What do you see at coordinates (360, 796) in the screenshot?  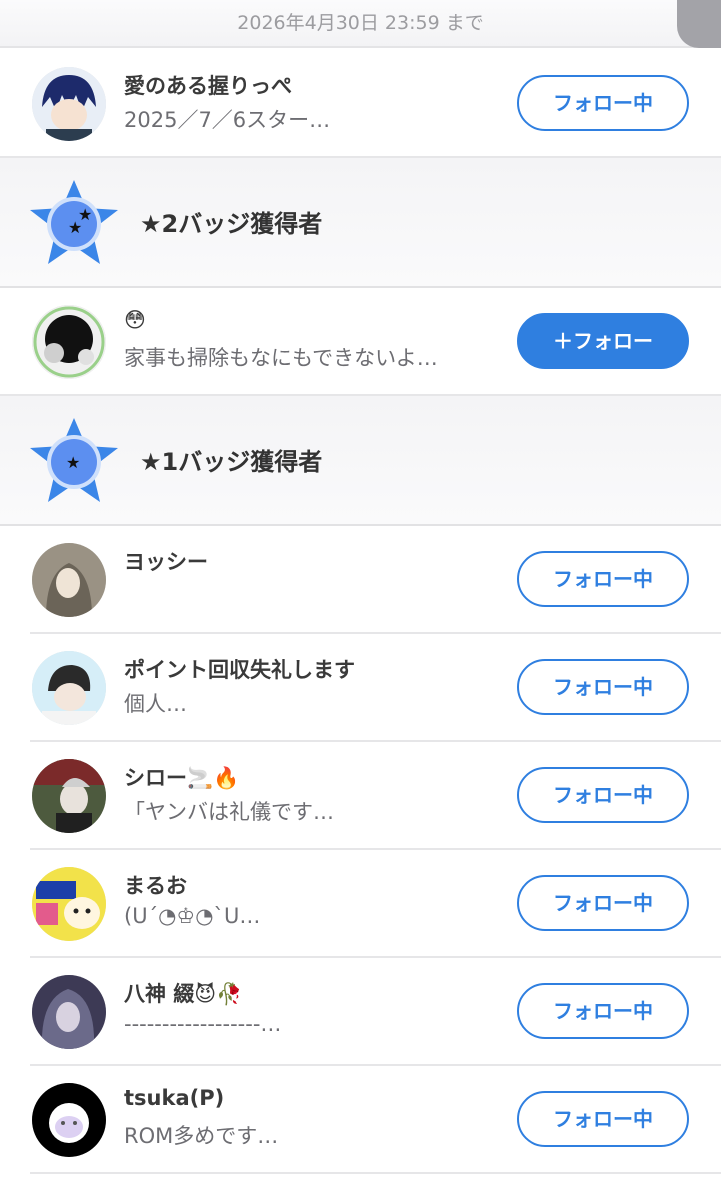 I see `list-item: シロー🚬🔥 「ヤンバは礼儀です… フォロー中` at bounding box center [360, 796].